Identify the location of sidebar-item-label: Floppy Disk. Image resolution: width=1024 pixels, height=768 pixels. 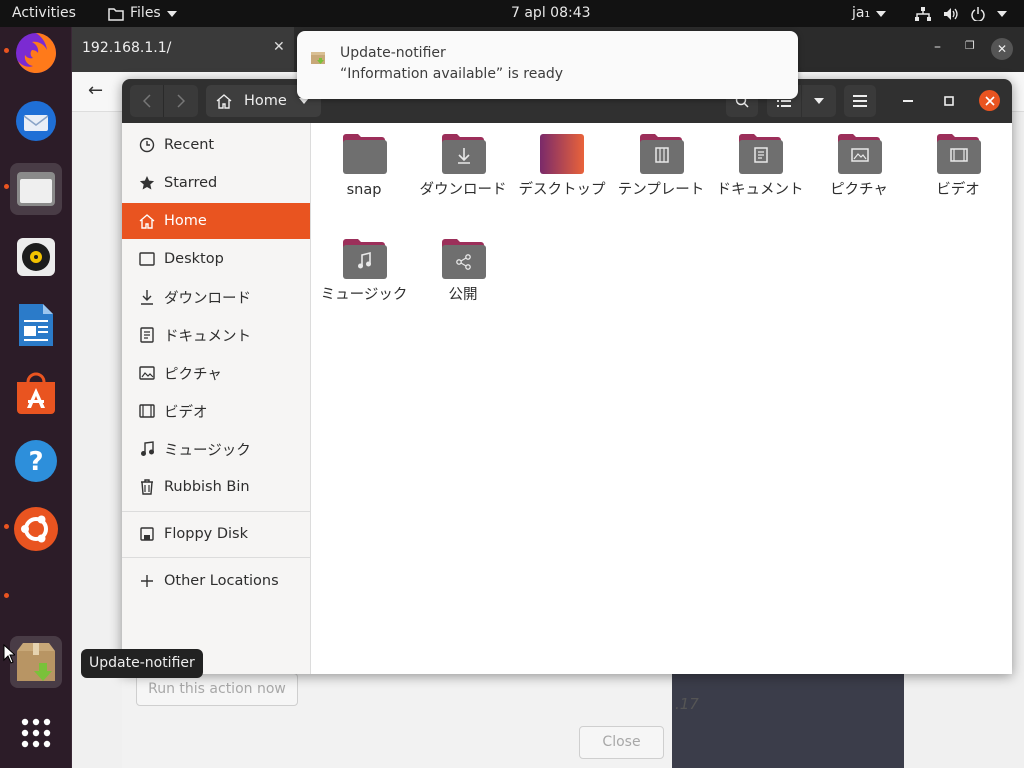
(206, 534).